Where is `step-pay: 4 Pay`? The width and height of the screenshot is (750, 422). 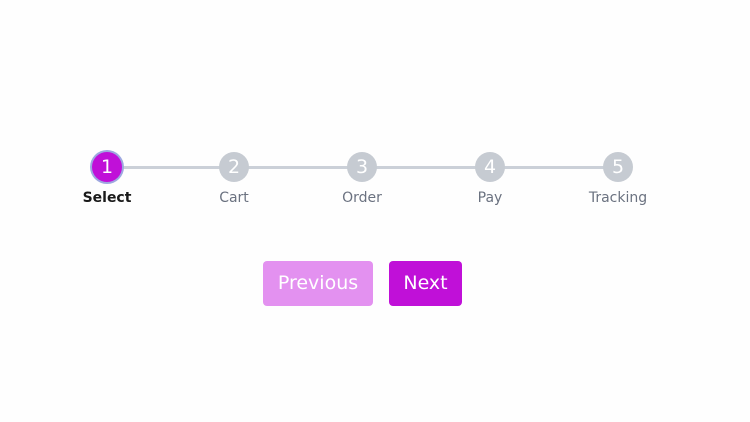
step-pay: 4 Pay is located at coordinates (490, 179).